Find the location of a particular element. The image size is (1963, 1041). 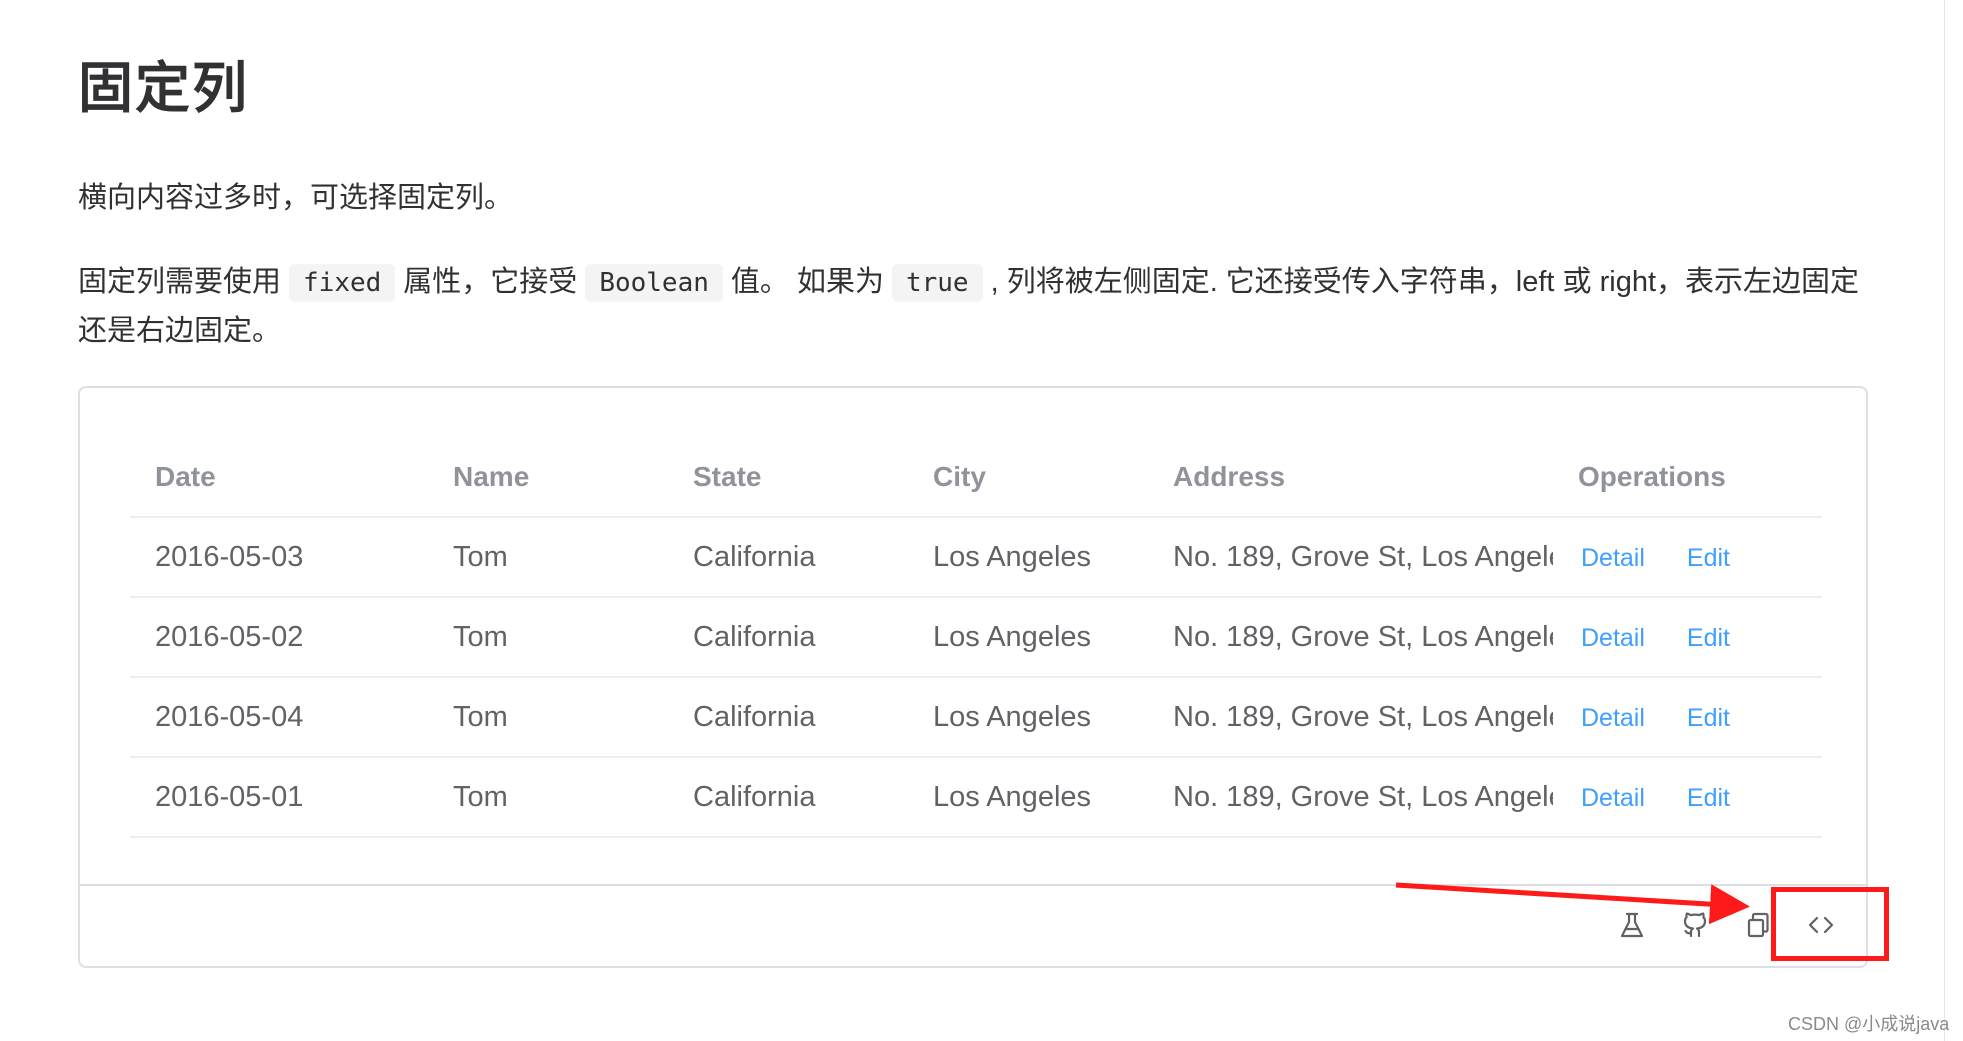

cell-date: 2016-05-04 is located at coordinates (279, 717).